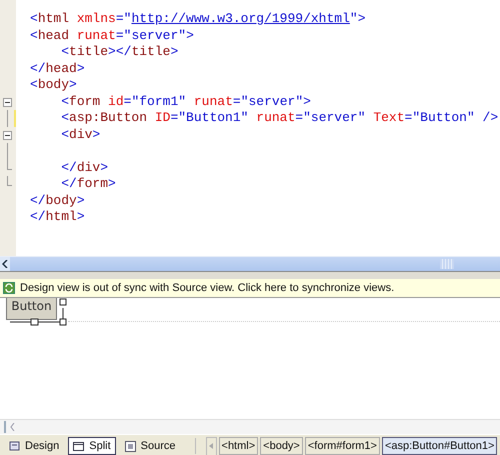 Image resolution: width=500 pixels, height=455 pixels. Describe the element at coordinates (31, 309) in the screenshot. I see `design-button-control: Button` at that location.